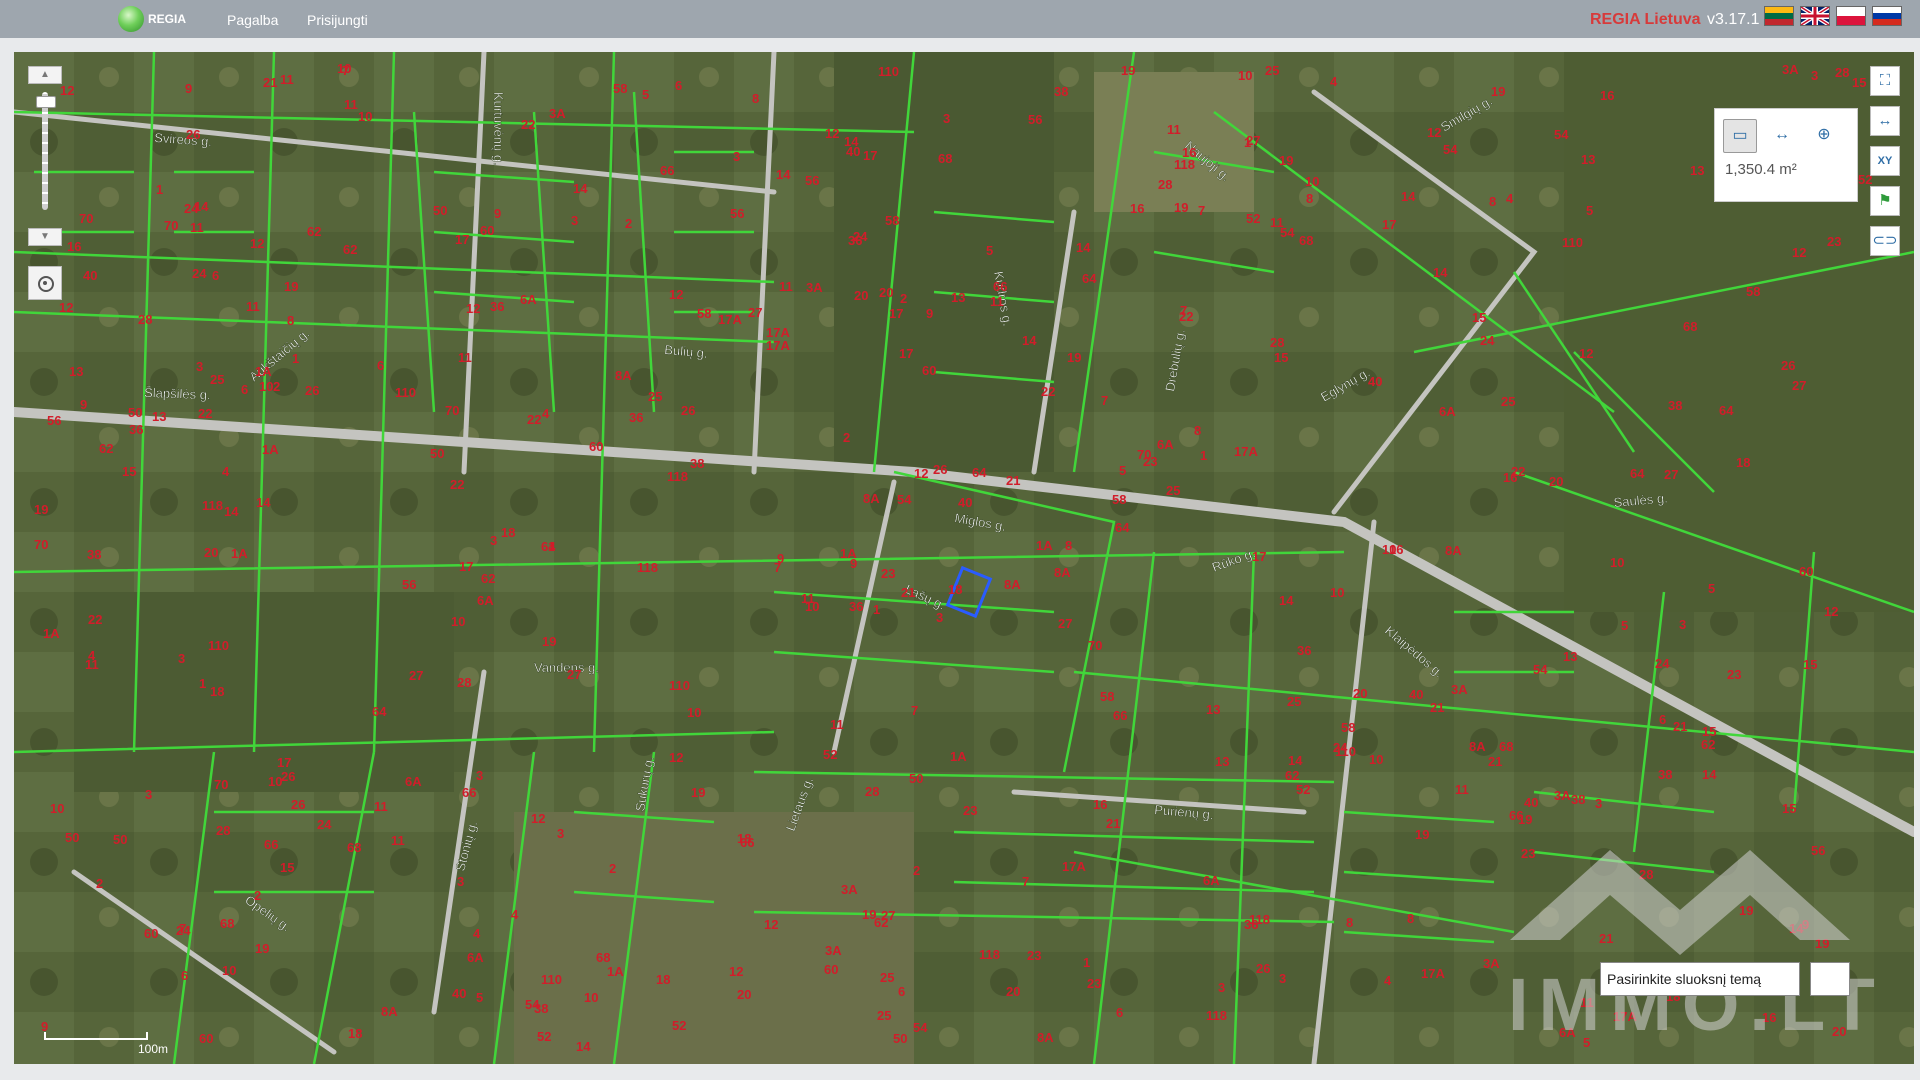  I want to click on parcel-number: 27, so click(1671, 474).